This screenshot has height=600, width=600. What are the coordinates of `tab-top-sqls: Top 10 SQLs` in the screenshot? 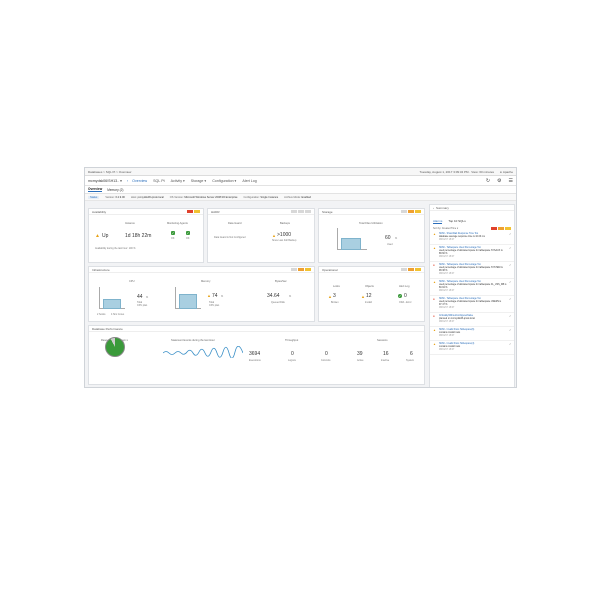 It's located at (456, 221).